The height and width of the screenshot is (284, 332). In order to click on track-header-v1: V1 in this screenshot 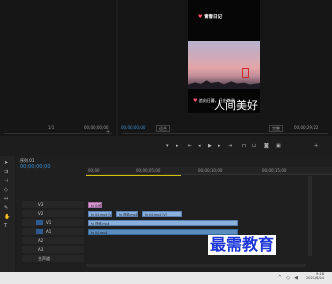, I will do `click(53, 222)`.